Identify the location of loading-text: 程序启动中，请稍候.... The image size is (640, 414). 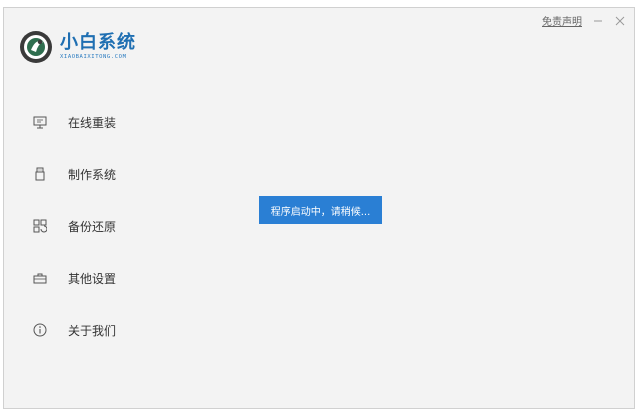
(320, 212).